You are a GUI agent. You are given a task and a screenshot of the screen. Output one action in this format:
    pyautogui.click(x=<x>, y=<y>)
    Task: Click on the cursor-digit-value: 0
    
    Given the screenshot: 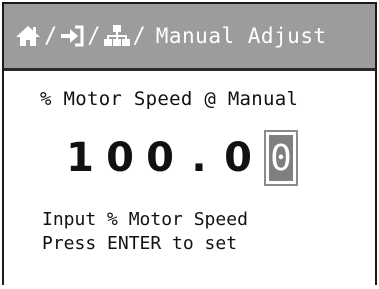 What is the action you would take?
    pyautogui.click(x=281, y=158)
    